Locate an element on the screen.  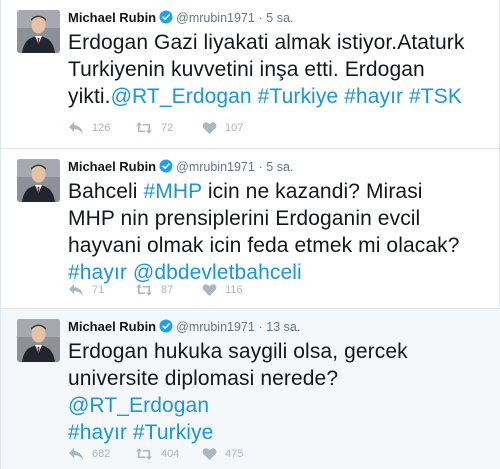
tweet-text-line: Bahceli #MHP icin ne kazandi? Mirasi is located at coordinates (278, 191).